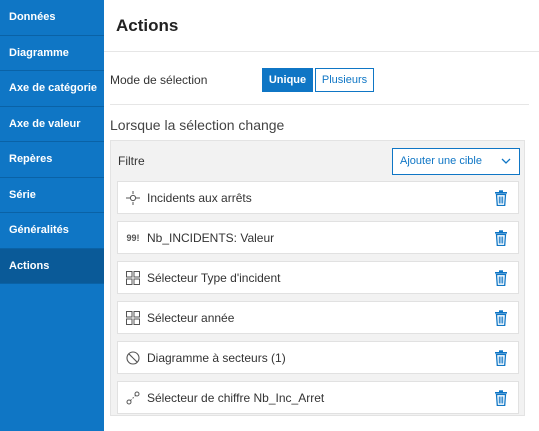 Image resolution: width=539 pixels, height=431 pixels. Describe the element at coordinates (52, 18) in the screenshot. I see `sidebar-item-donnees: Données` at that location.